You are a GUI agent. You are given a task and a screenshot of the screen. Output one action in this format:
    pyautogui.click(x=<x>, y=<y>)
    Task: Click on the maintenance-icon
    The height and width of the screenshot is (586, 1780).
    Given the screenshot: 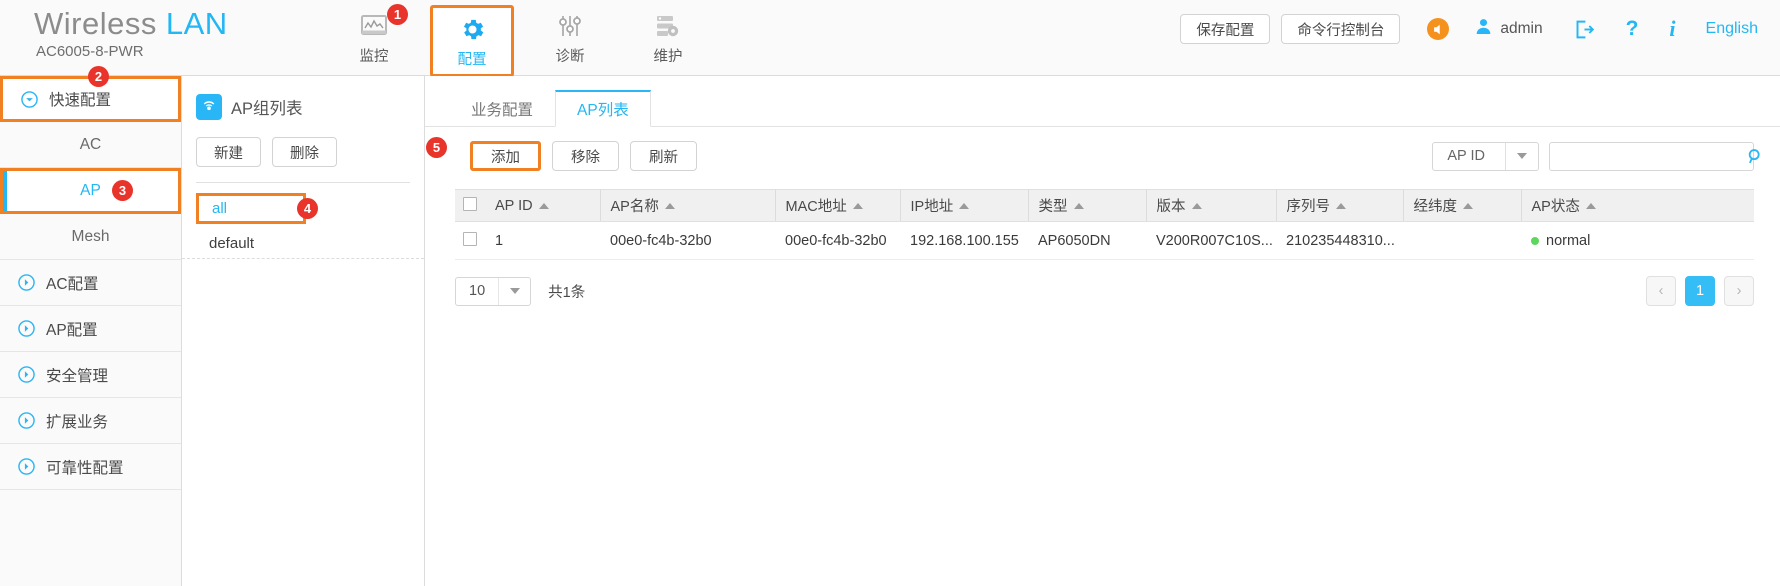 What is the action you would take?
    pyautogui.click(x=668, y=26)
    